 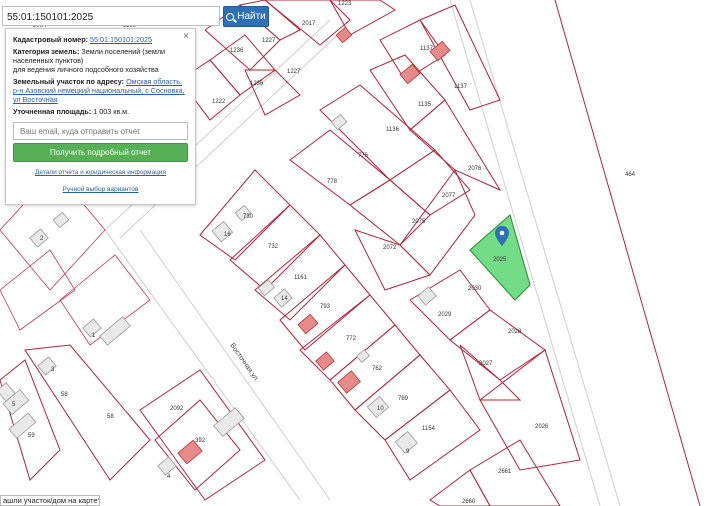 I want to click on plot-label: 2017, so click(x=309, y=24).